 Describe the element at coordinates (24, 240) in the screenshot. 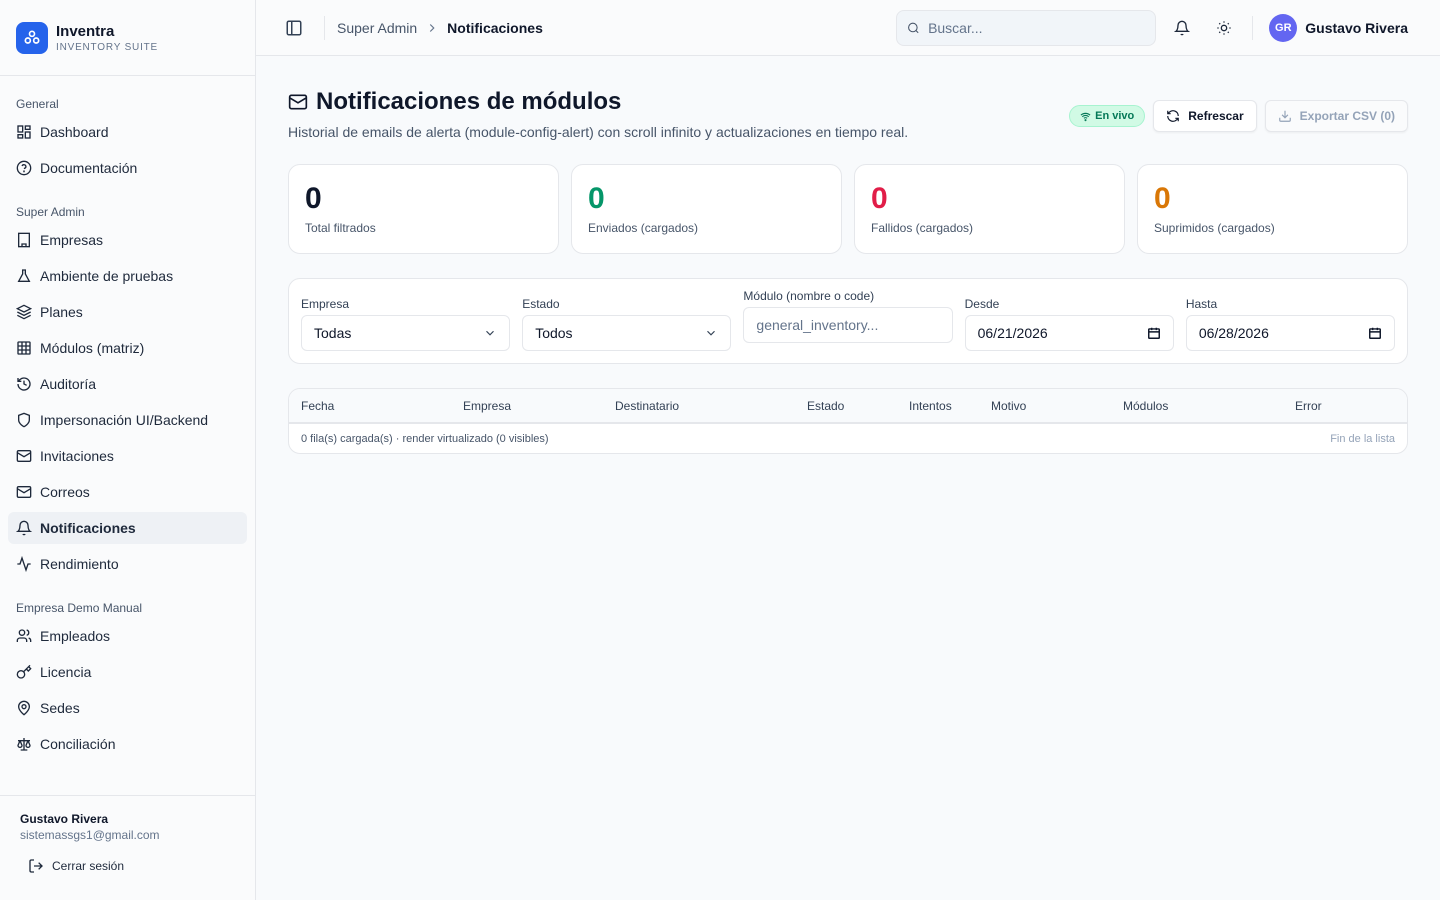

I see `building-icon` at that location.